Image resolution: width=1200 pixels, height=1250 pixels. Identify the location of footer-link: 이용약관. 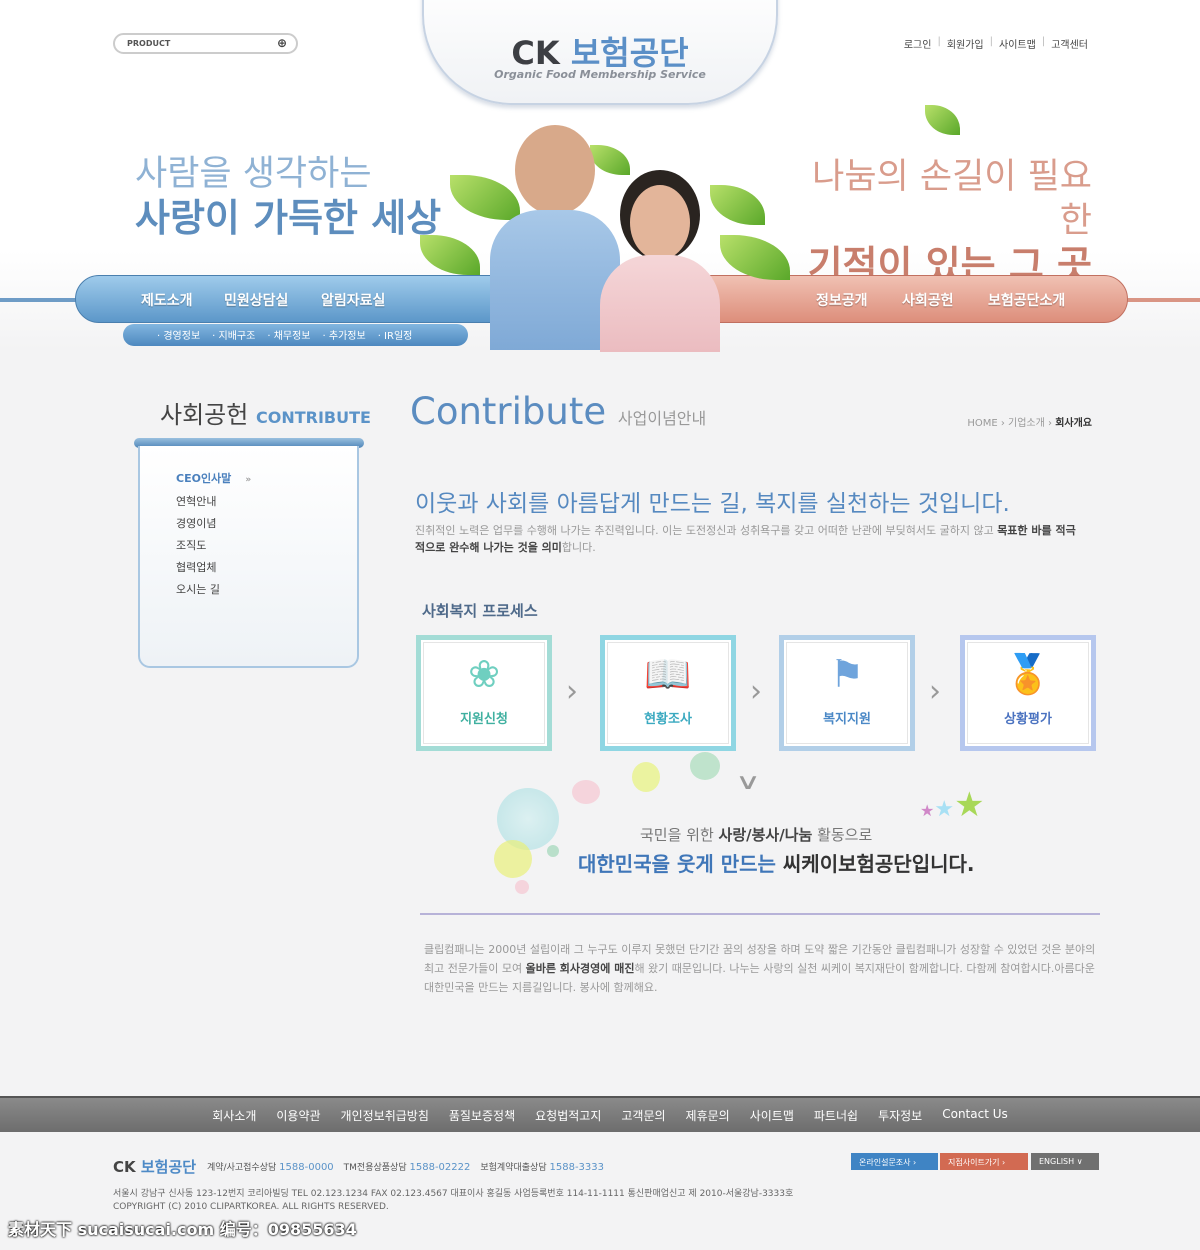
(298, 1119).